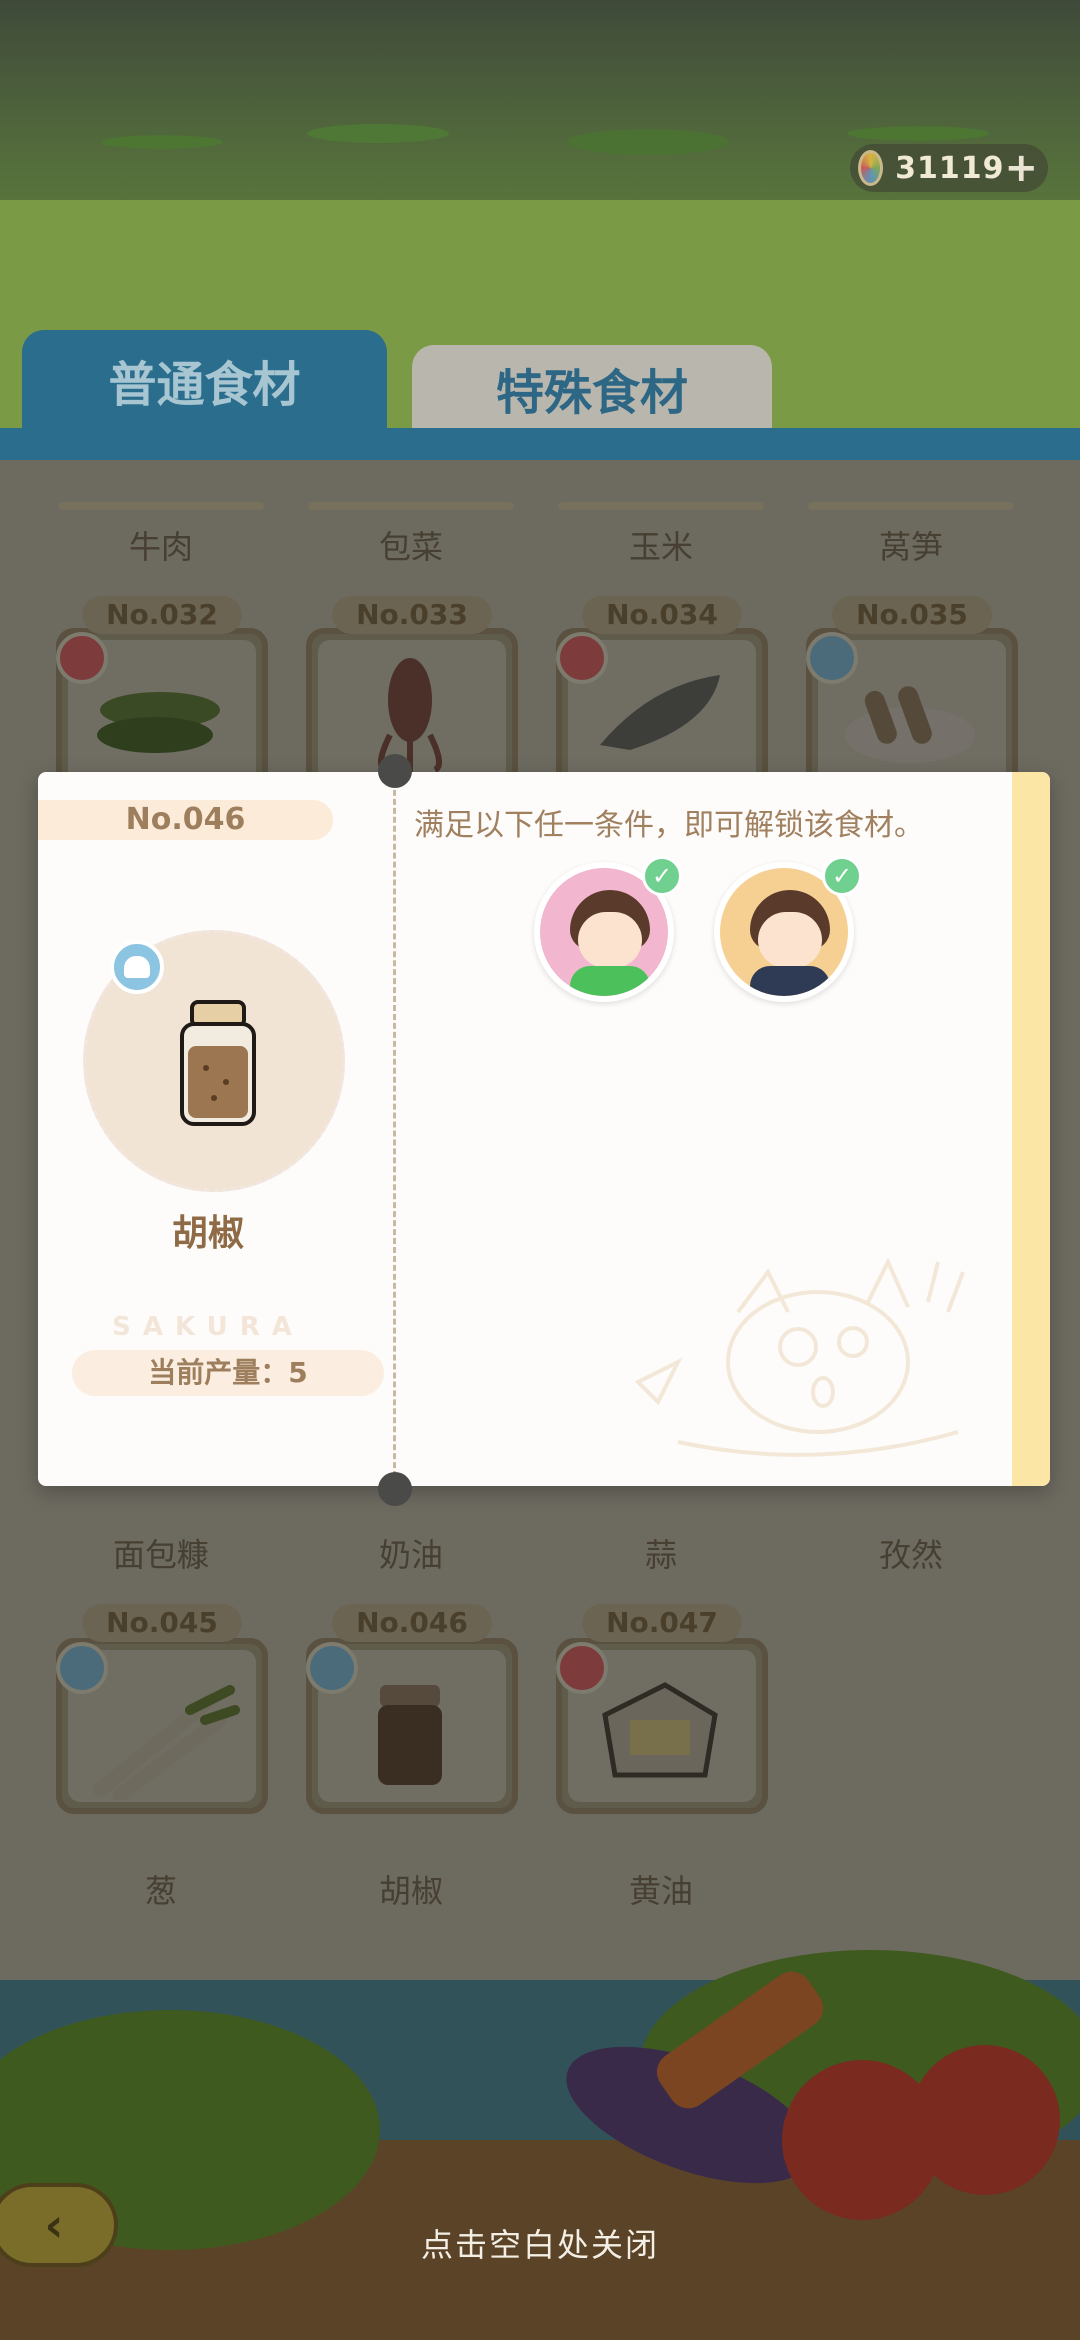 The width and height of the screenshot is (1080, 2340). Describe the element at coordinates (540, 2243) in the screenshot. I see `close-hint: 点击空白处关闭` at that location.